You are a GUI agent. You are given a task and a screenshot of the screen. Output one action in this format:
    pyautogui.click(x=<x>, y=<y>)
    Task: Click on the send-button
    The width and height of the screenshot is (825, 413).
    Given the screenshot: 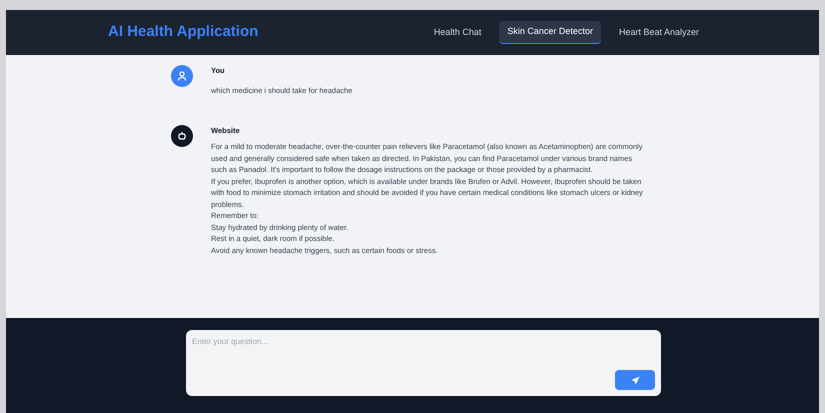 What is the action you would take?
    pyautogui.click(x=635, y=380)
    